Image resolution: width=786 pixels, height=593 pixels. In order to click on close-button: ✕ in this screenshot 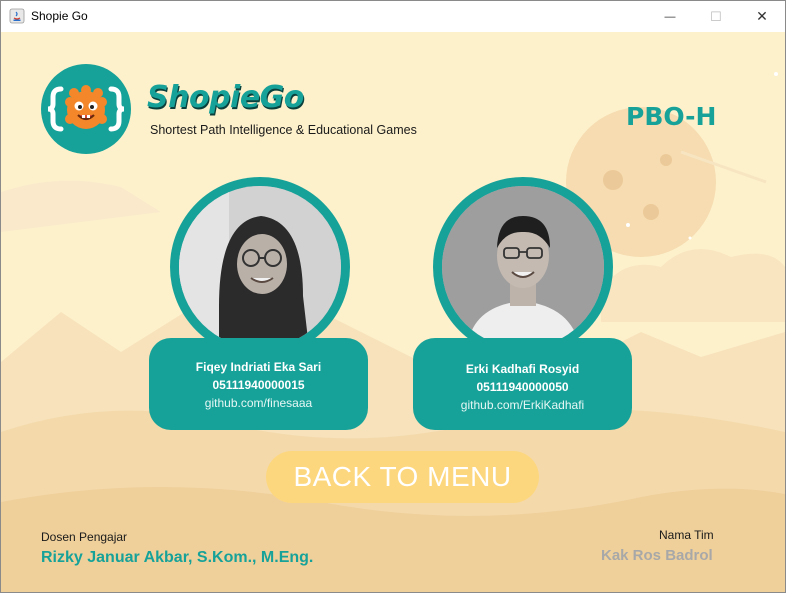, I will do `click(762, 16)`.